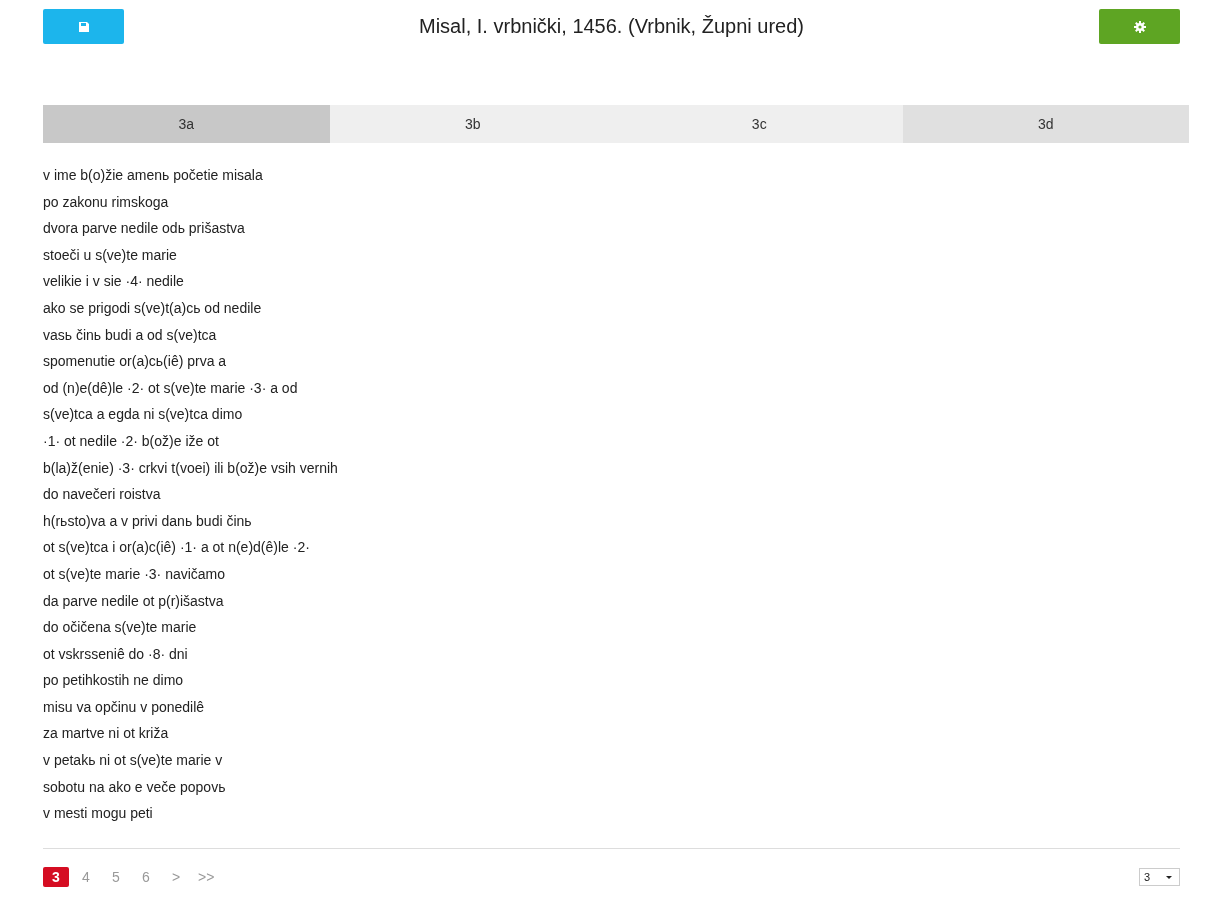 Image resolution: width=1230 pixels, height=908 pixels. Describe the element at coordinates (206, 877) in the screenshot. I see `page-link: >>` at that location.